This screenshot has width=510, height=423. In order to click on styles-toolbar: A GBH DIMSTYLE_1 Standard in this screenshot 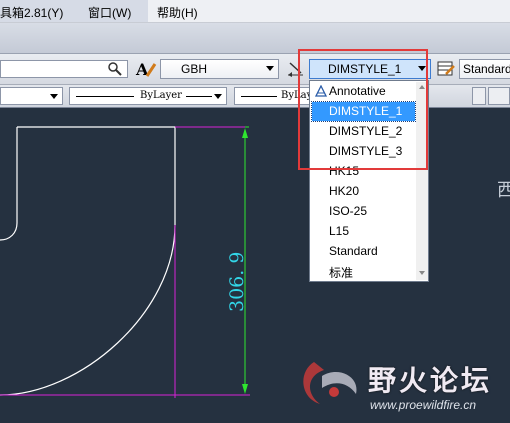, I will do `click(255, 69)`.